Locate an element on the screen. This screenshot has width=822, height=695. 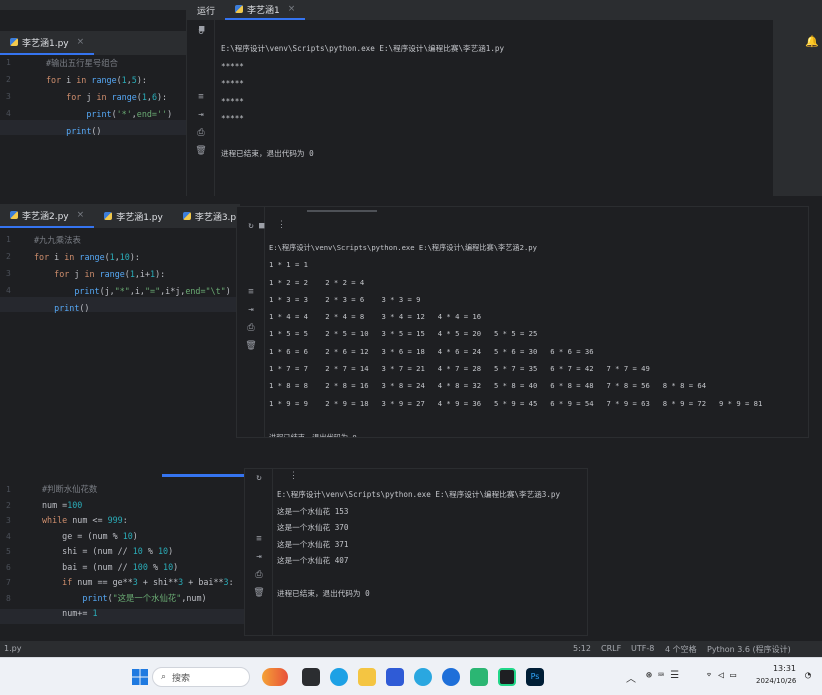
code-token: "这是一个水仙花" is located at coordinates (147, 597).